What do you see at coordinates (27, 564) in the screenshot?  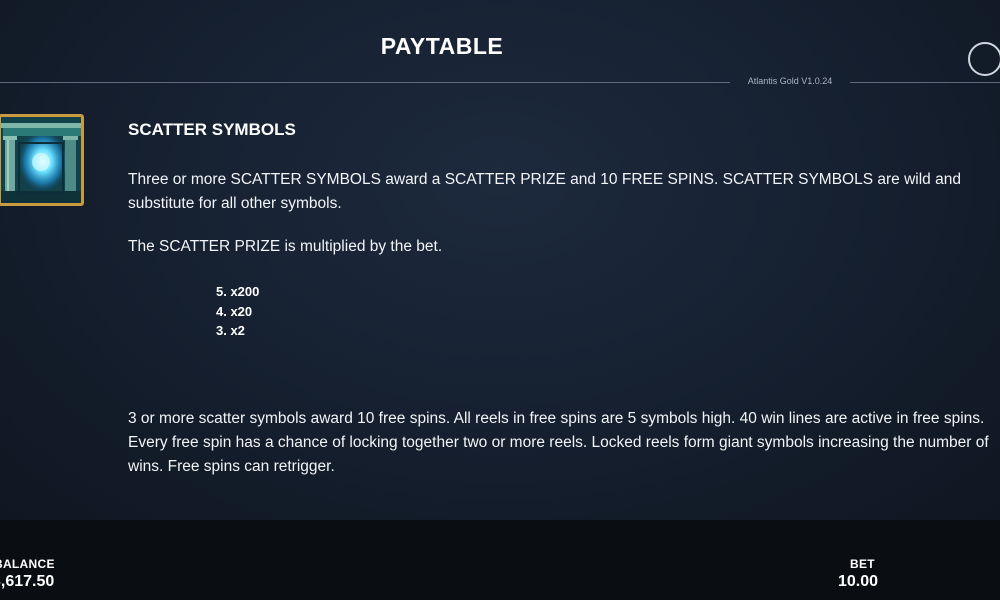 I see `balance-label: BALANCE` at bounding box center [27, 564].